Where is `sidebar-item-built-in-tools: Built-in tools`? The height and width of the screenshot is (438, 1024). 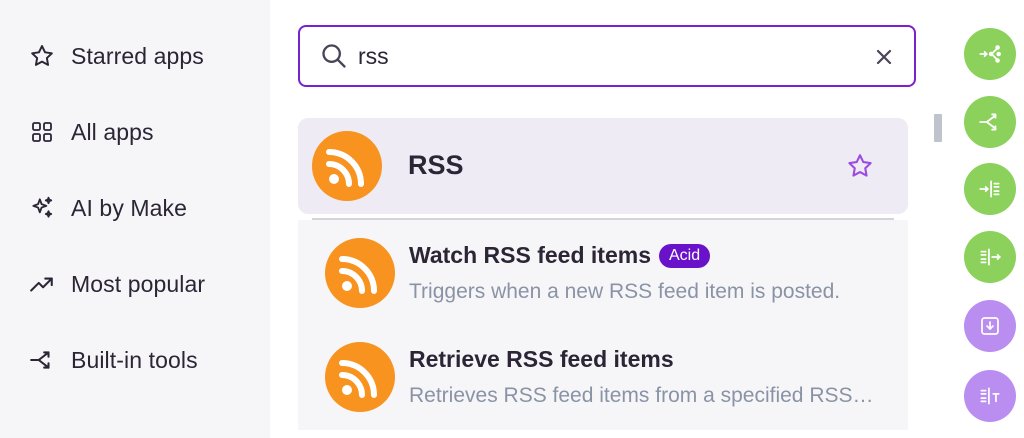
sidebar-item-built-in-tools: Built-in tools is located at coordinates (113, 360).